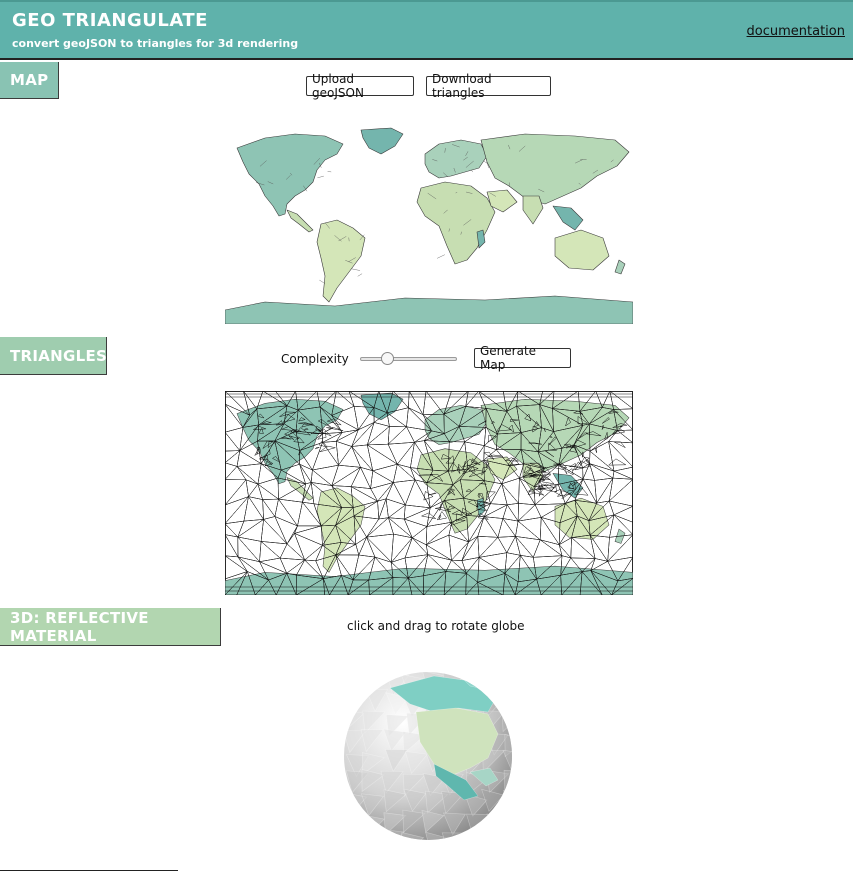 This screenshot has height=872, width=853. Describe the element at coordinates (429, 493) in the screenshot. I see `triangulated-map` at that location.